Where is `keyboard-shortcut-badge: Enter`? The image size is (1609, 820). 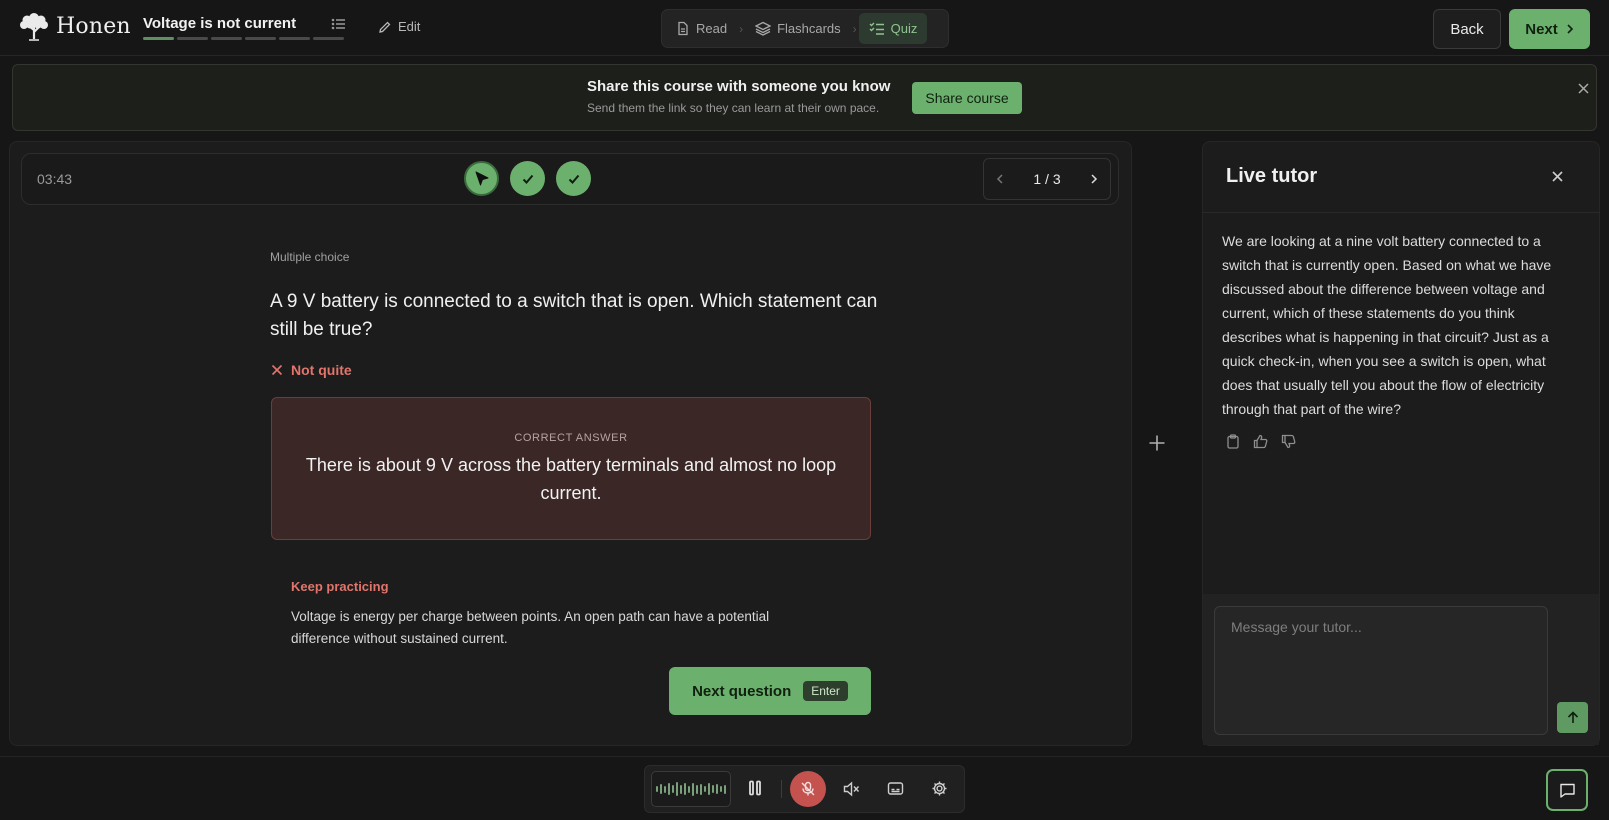
keyboard-shortcut-badge: Enter is located at coordinates (825, 691).